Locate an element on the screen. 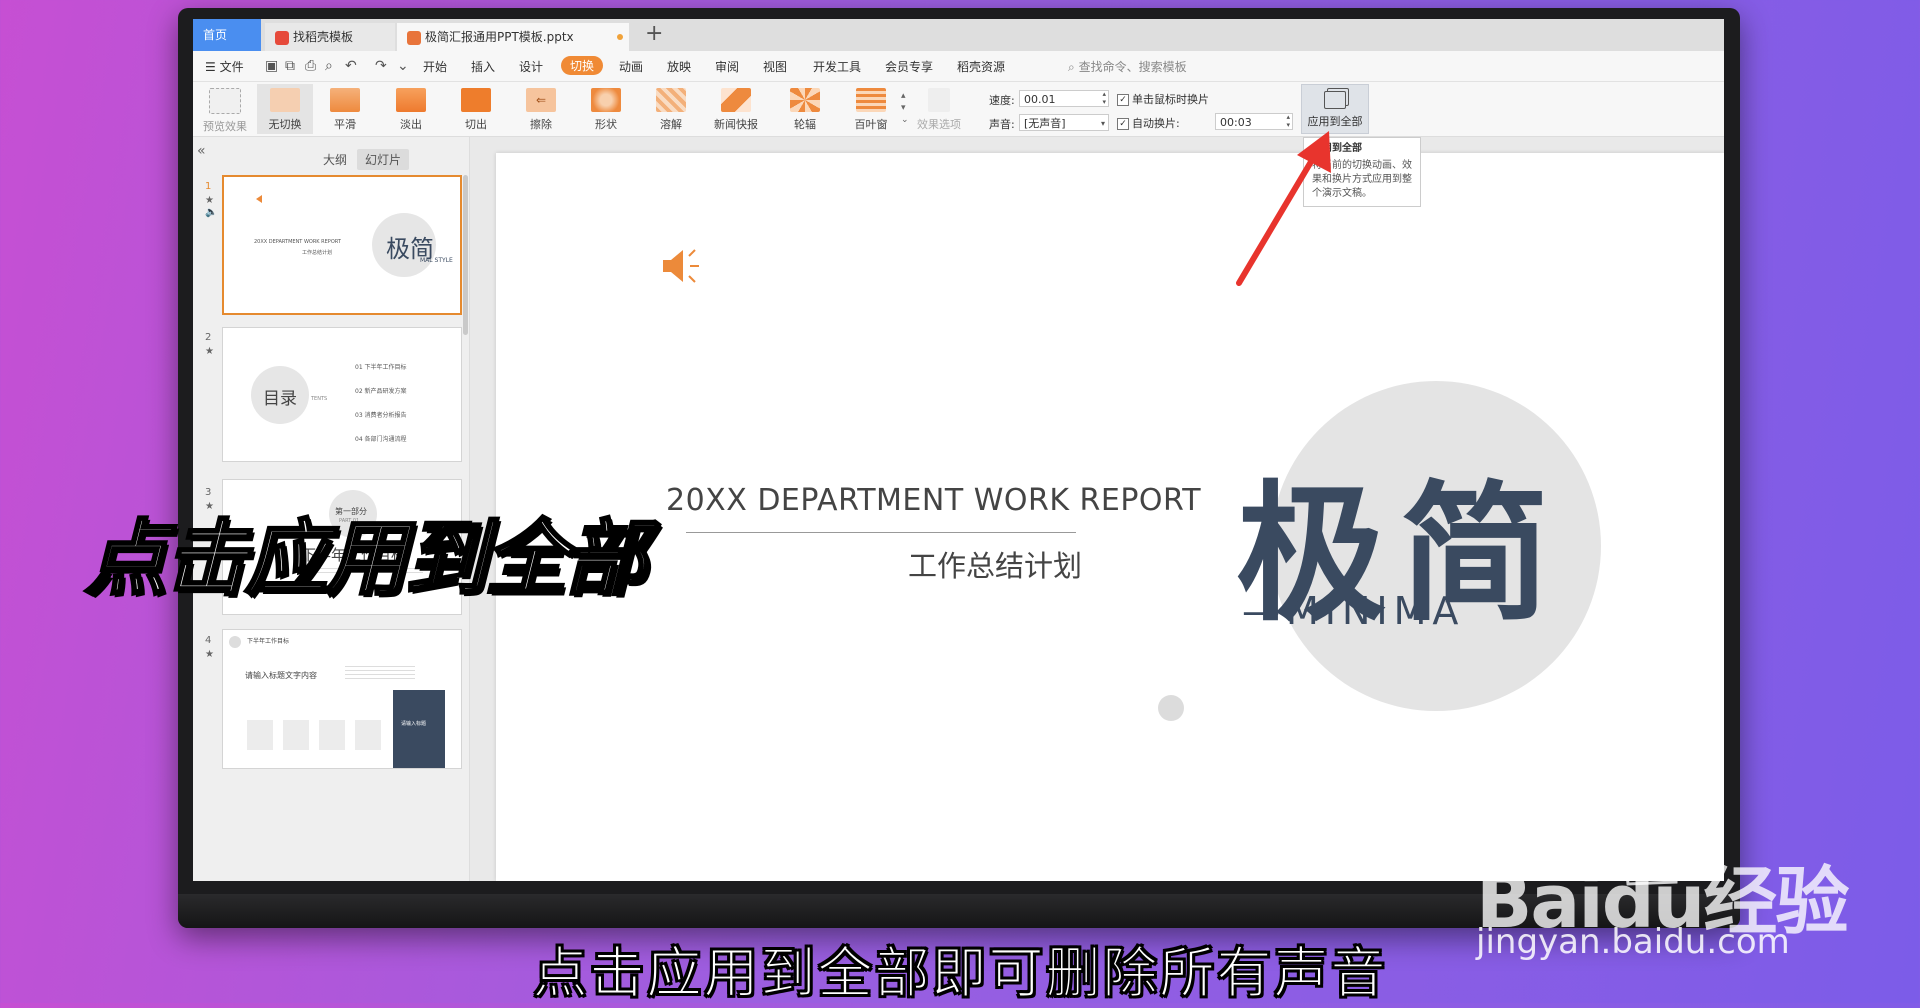 The image size is (1920, 1008). menu-animation: 动画 is located at coordinates (631, 66).